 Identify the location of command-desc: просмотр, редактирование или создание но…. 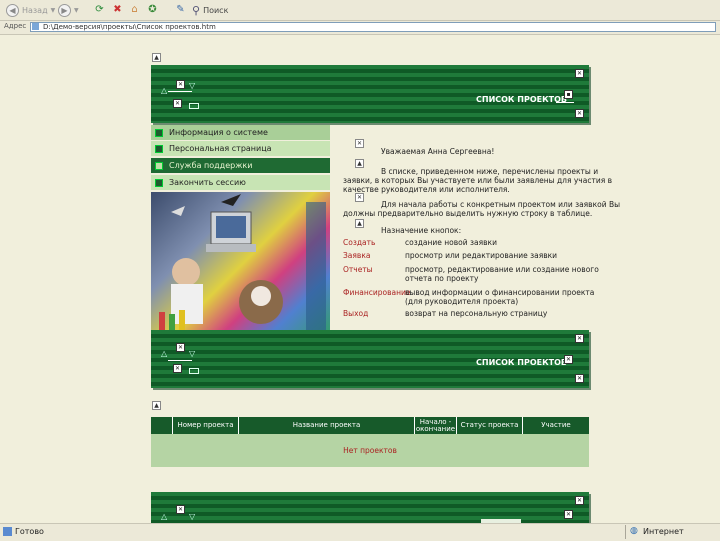
(502, 269).